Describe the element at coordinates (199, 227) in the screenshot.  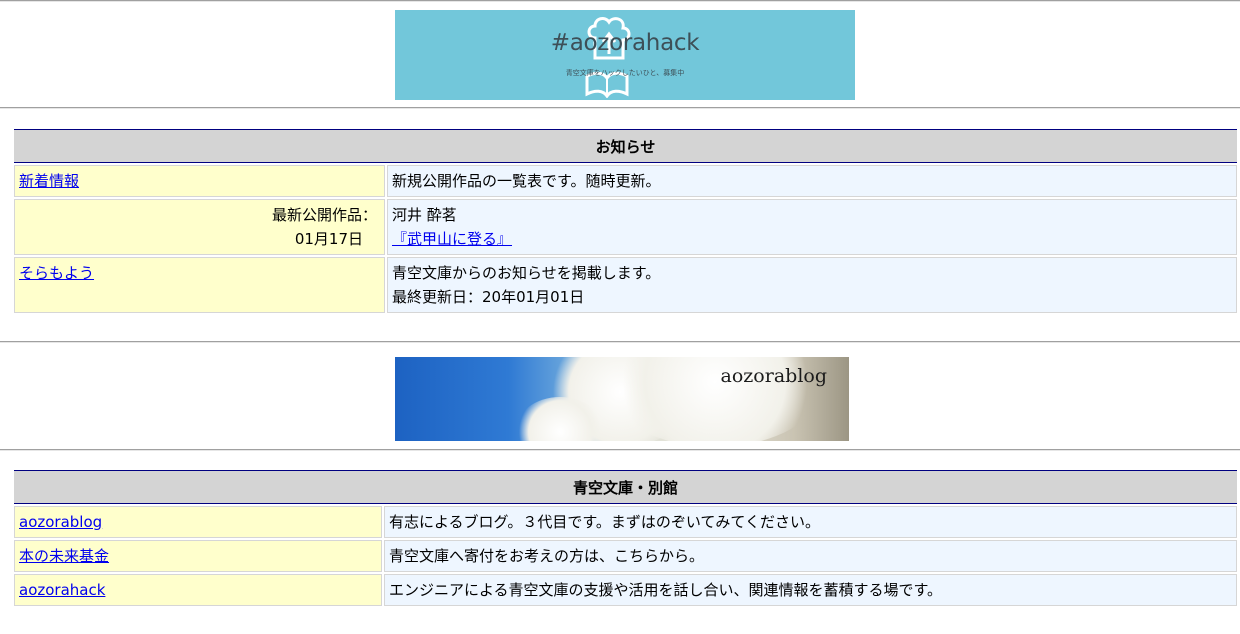
I see `latest-work-label-cell: 最新公開作品： 01月17日` at that location.